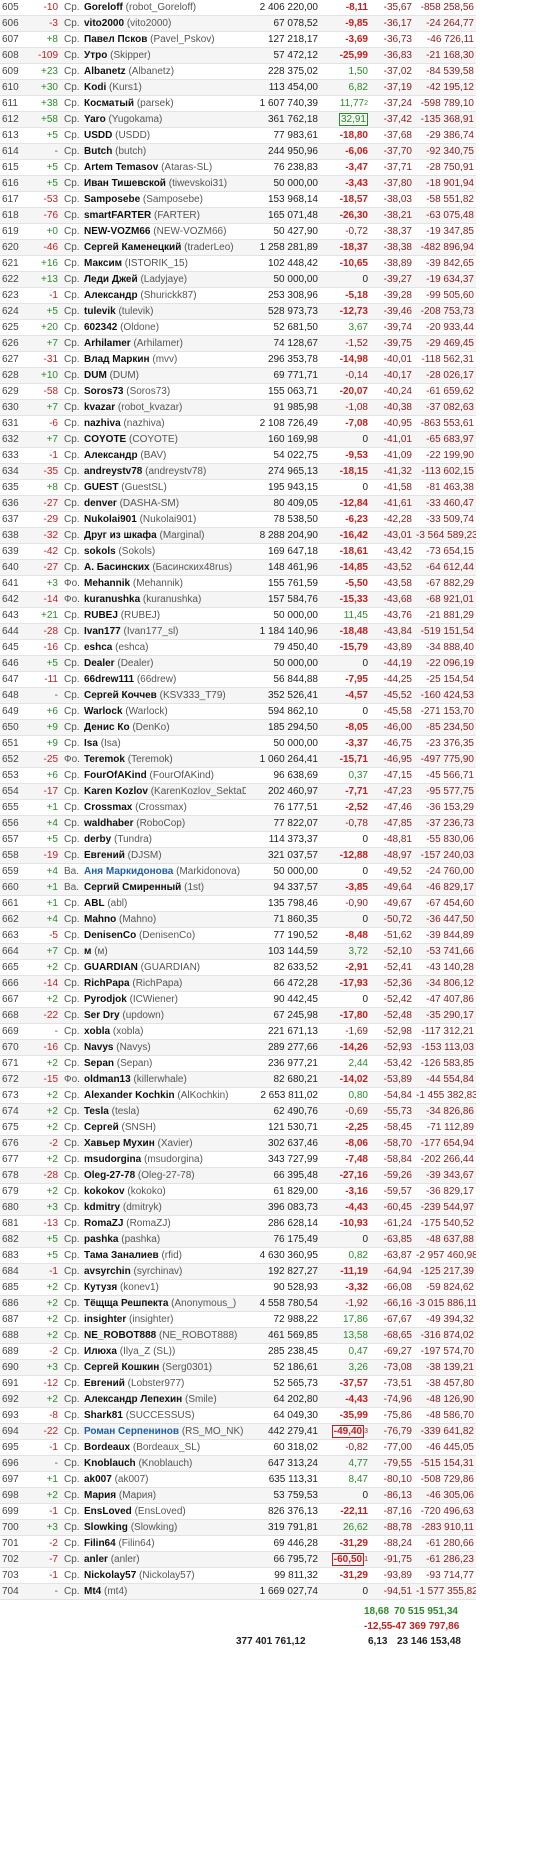  What do you see at coordinates (108, 807) in the screenshot?
I see `participant-name-link: Crossmax` at bounding box center [108, 807].